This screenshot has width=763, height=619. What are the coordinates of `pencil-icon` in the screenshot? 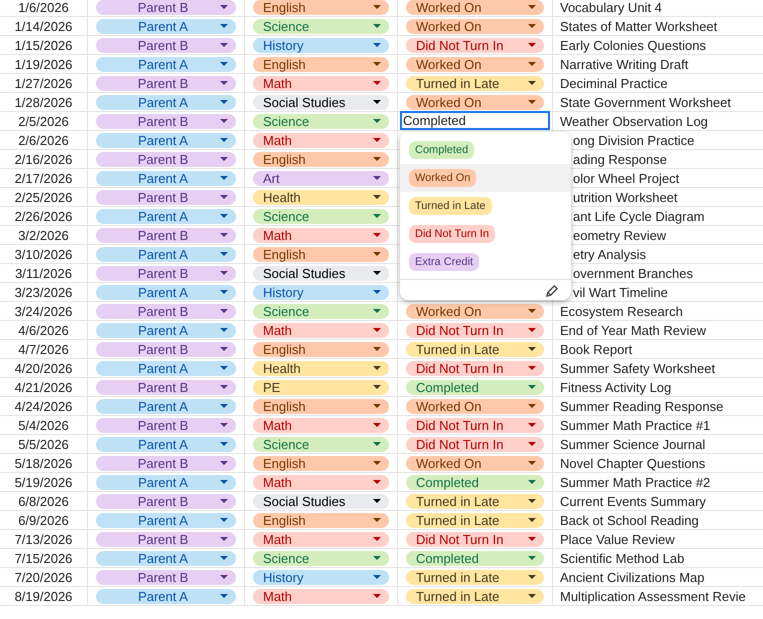 It's located at (552, 290).